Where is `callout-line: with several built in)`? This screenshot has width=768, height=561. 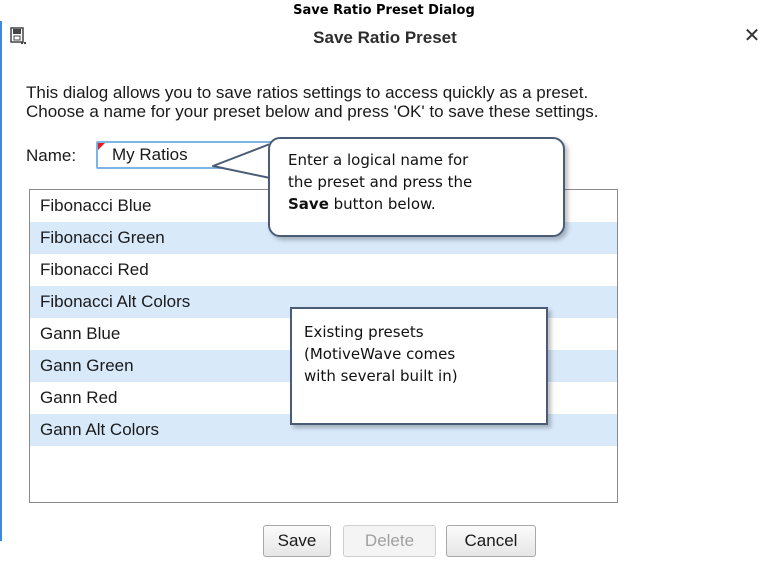 callout-line: with several built in) is located at coordinates (381, 376).